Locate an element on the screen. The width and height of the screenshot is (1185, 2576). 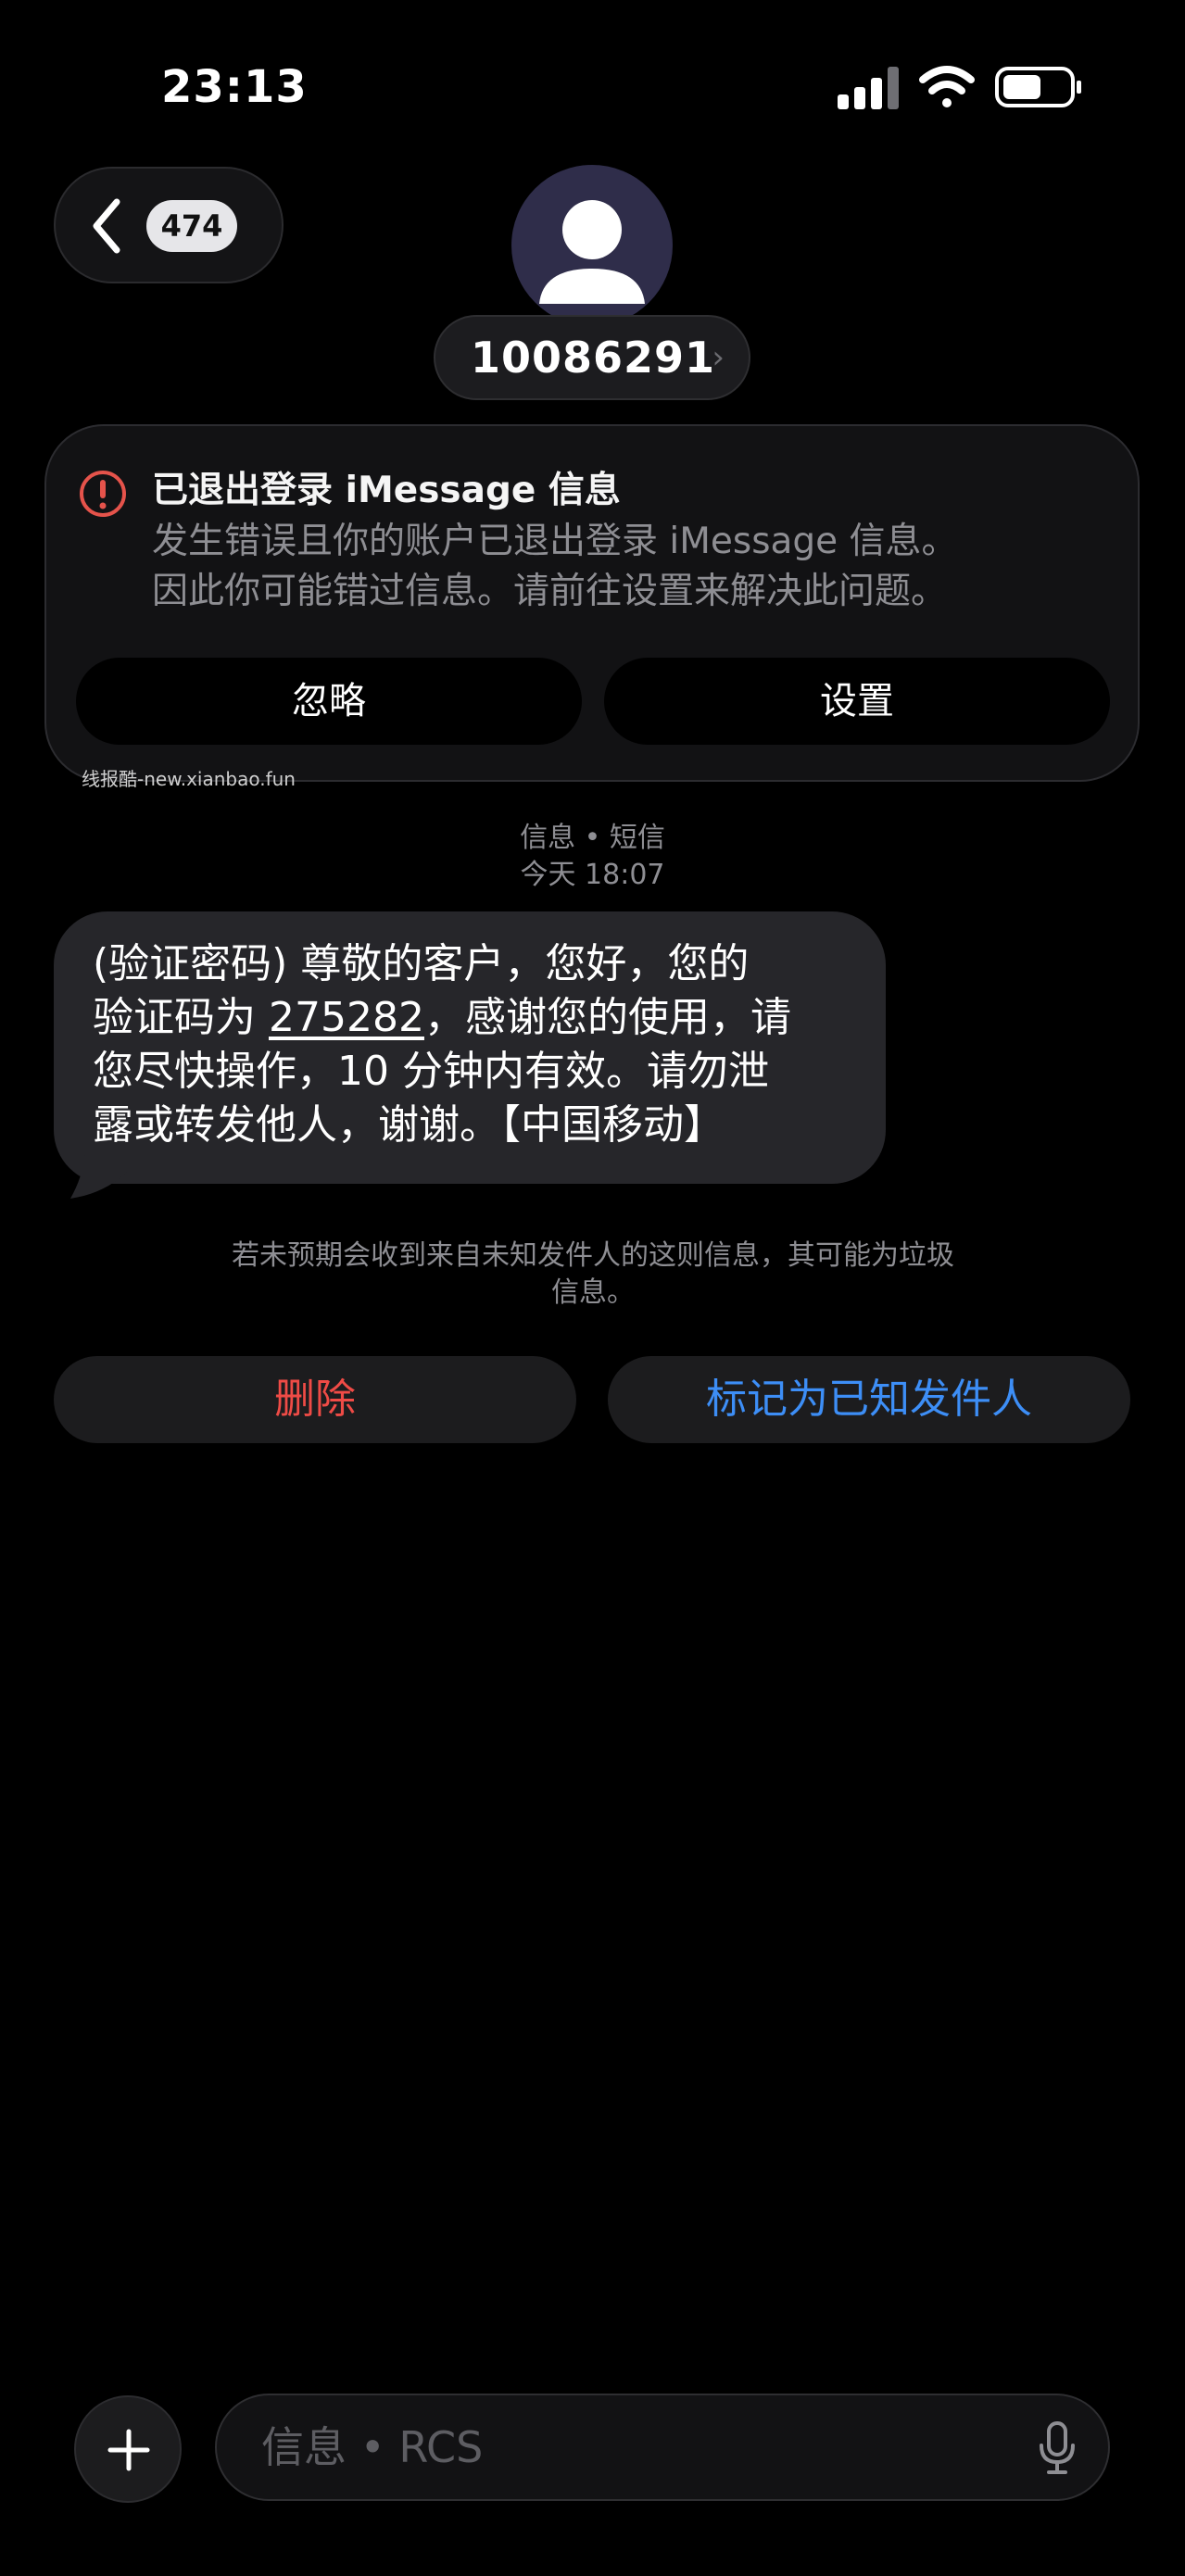
message-service-label: 信息 • 短信 is located at coordinates (592, 838).